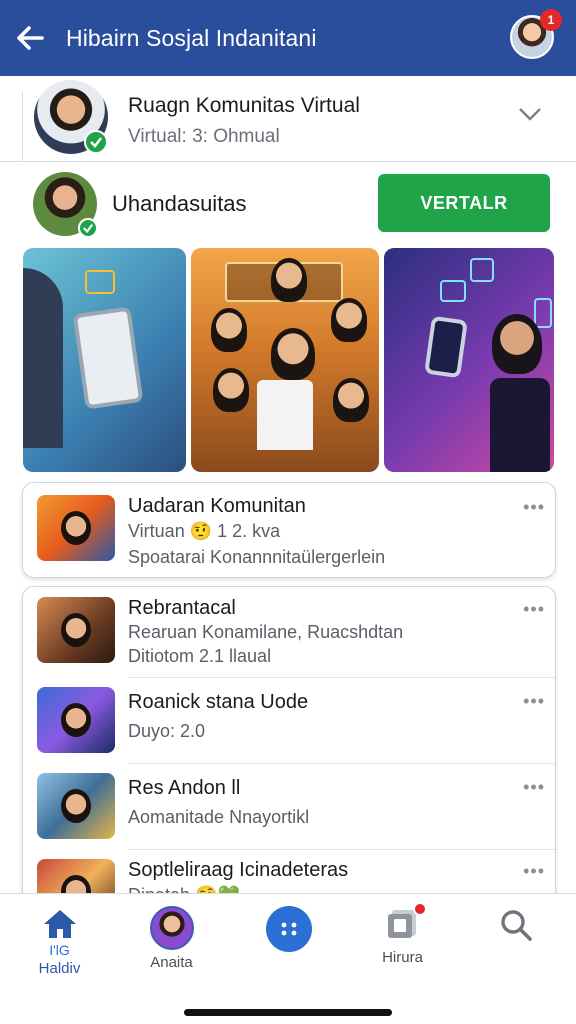  Describe the element at coordinates (167, 731) in the screenshot. I see `list-item-subtitle: Duyo: 2.0` at that location.